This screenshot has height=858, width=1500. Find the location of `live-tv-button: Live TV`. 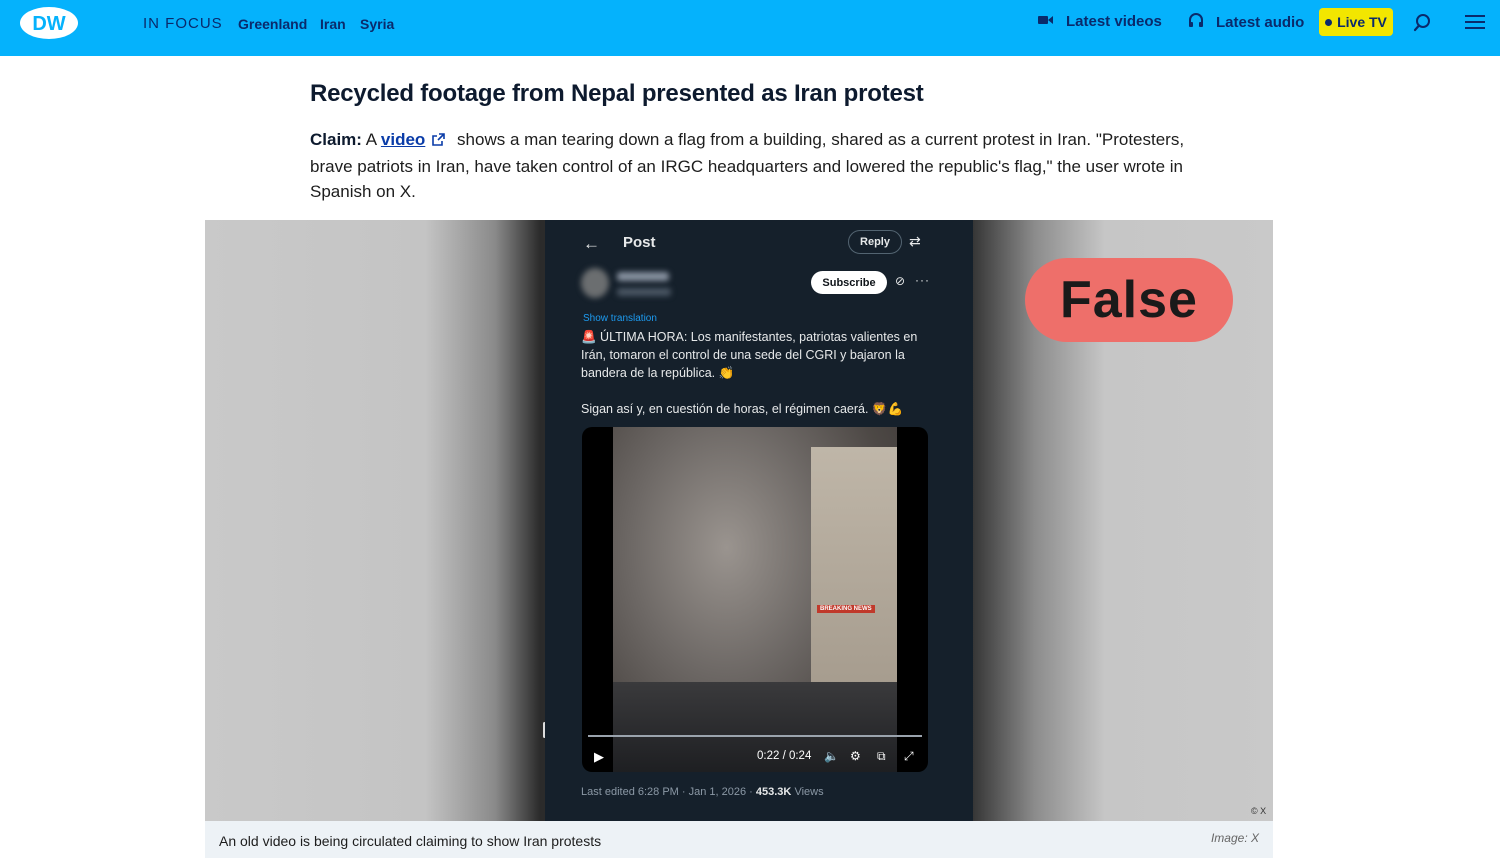

live-tv-button: Live TV is located at coordinates (1356, 22).